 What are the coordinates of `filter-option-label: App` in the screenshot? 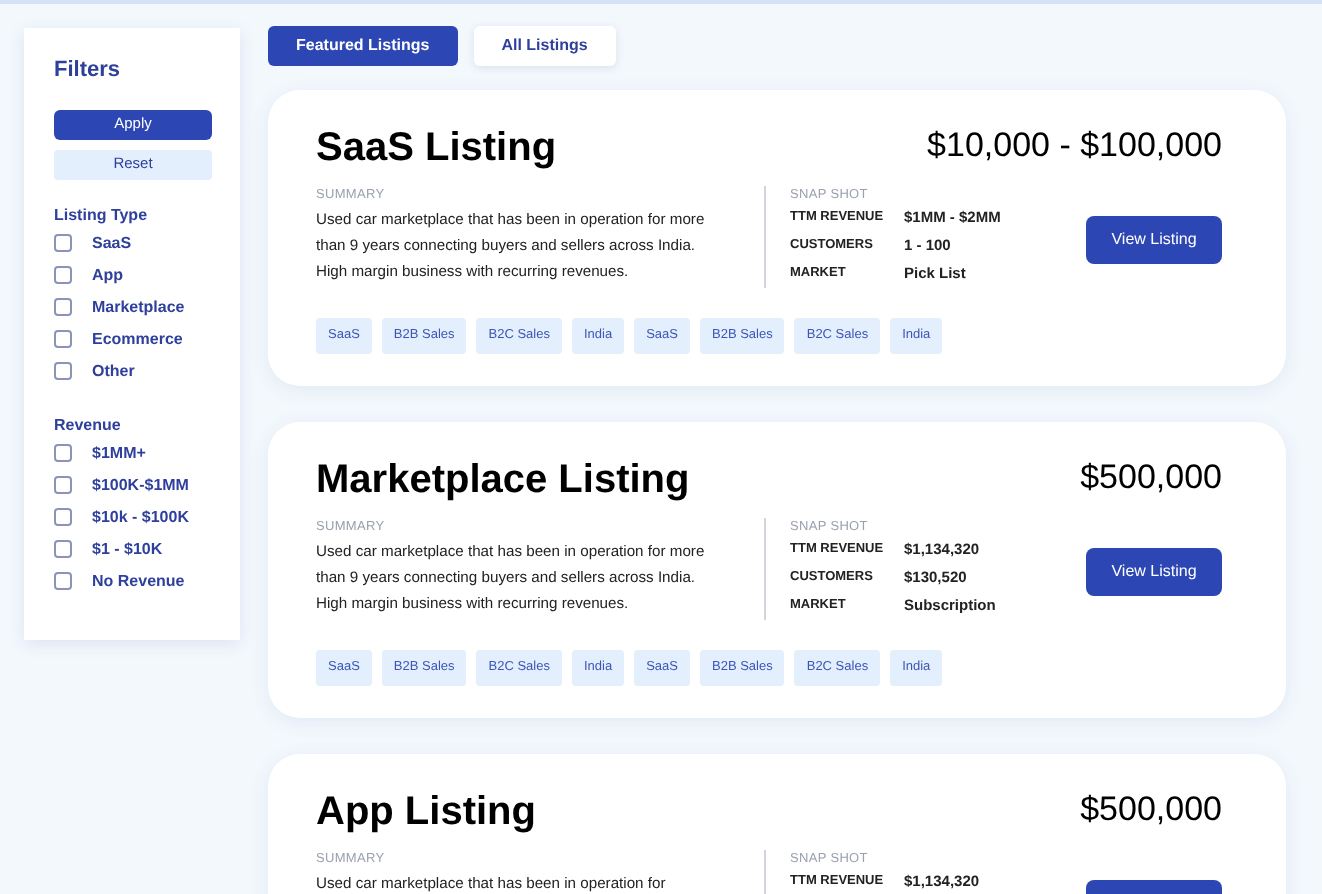 It's located at (108, 275).